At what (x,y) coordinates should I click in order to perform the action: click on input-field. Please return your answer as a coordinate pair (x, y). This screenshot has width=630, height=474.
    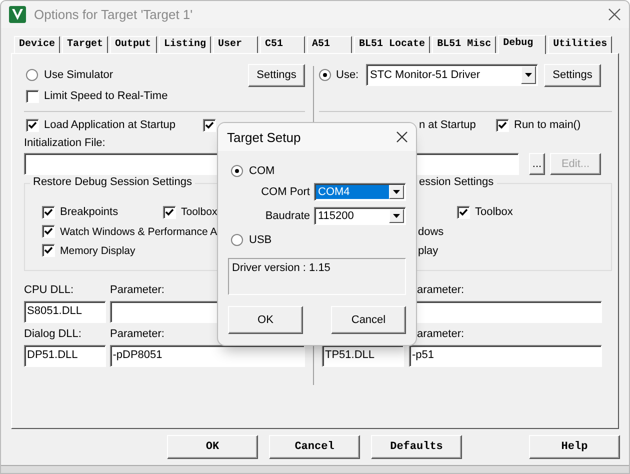
    Looking at the image, I should click on (165, 312).